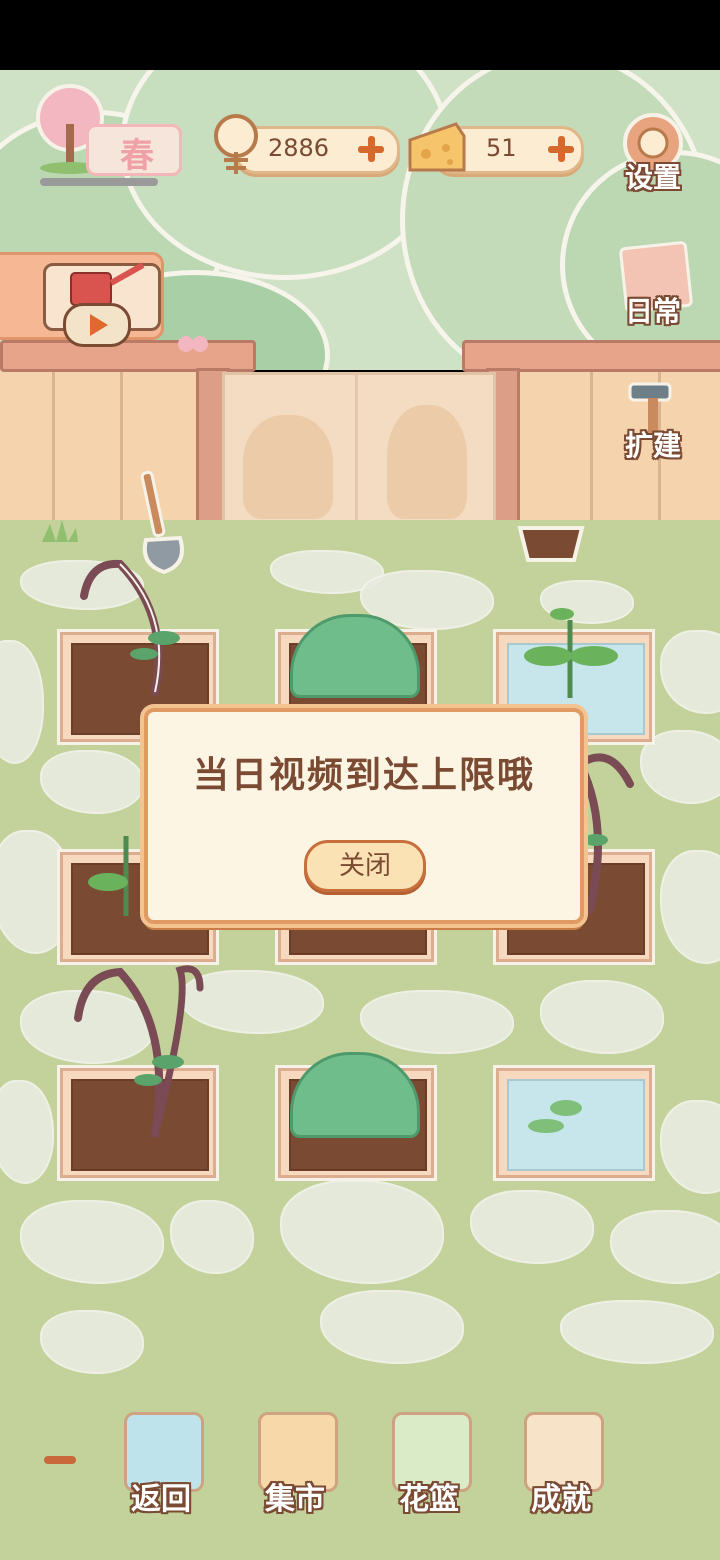 This screenshot has height=1560, width=720. I want to click on sprout-plant, so click(570, 650).